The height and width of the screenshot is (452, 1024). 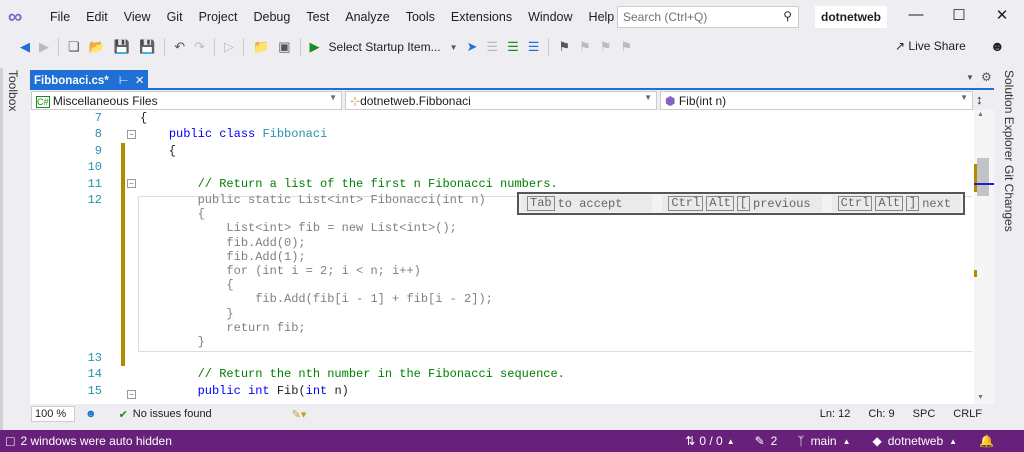 I want to click on menu-view: View, so click(x=137, y=17).